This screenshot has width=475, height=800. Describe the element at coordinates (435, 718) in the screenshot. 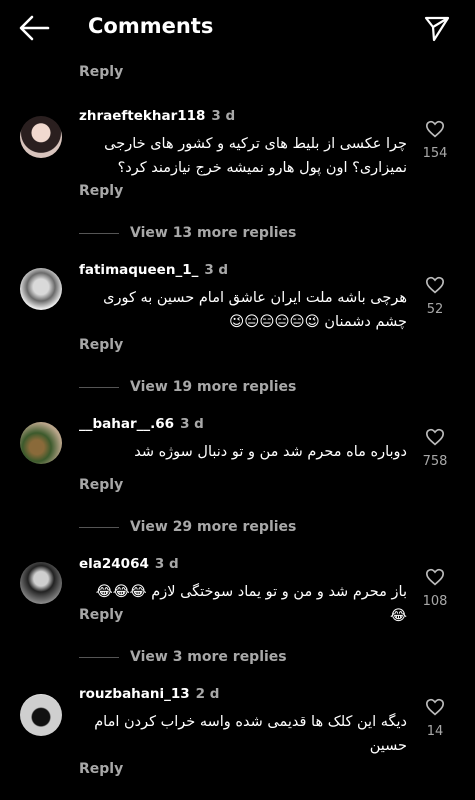

I see `like-button: 14` at that location.